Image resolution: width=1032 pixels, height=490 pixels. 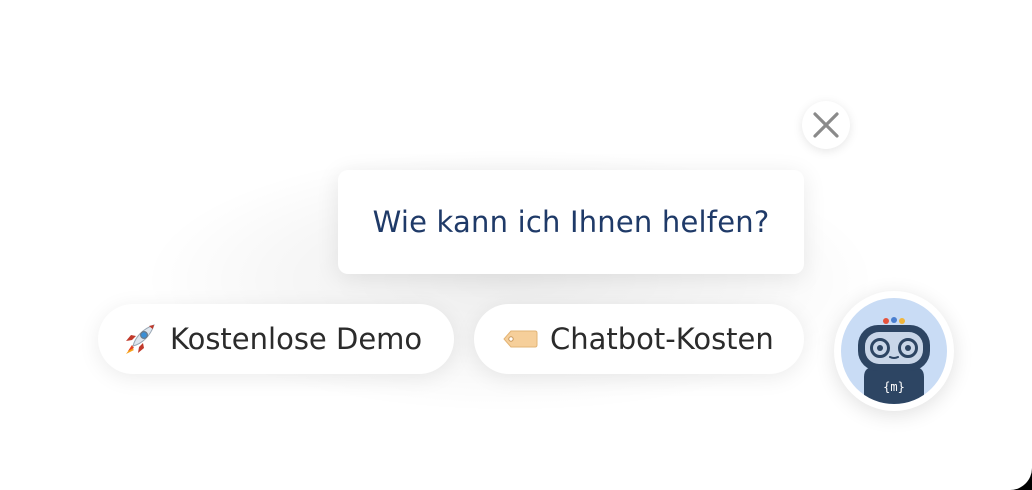 I want to click on close-button, so click(x=826, y=125).